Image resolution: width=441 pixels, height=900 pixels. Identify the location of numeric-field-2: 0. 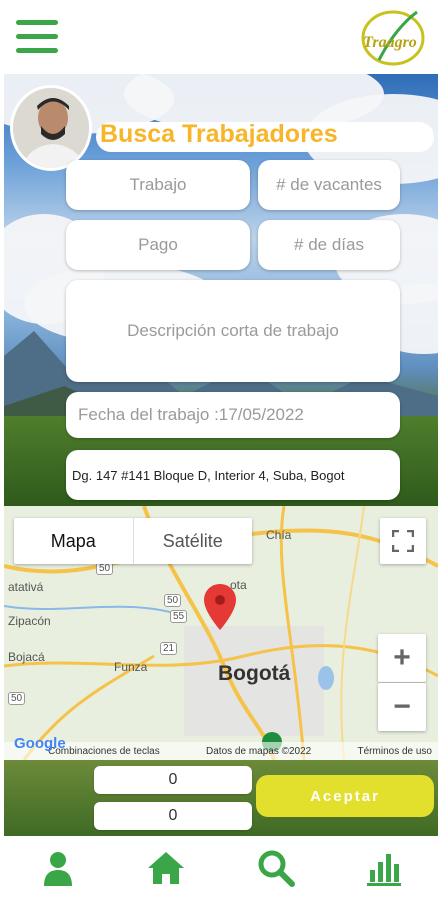
(173, 816).